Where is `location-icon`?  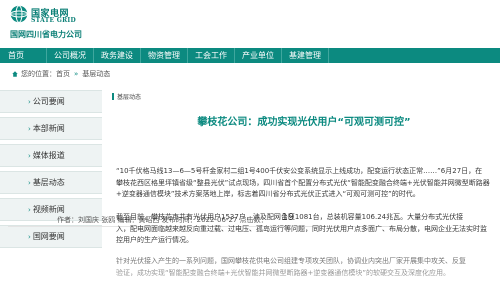 location-icon is located at coordinates (15, 74).